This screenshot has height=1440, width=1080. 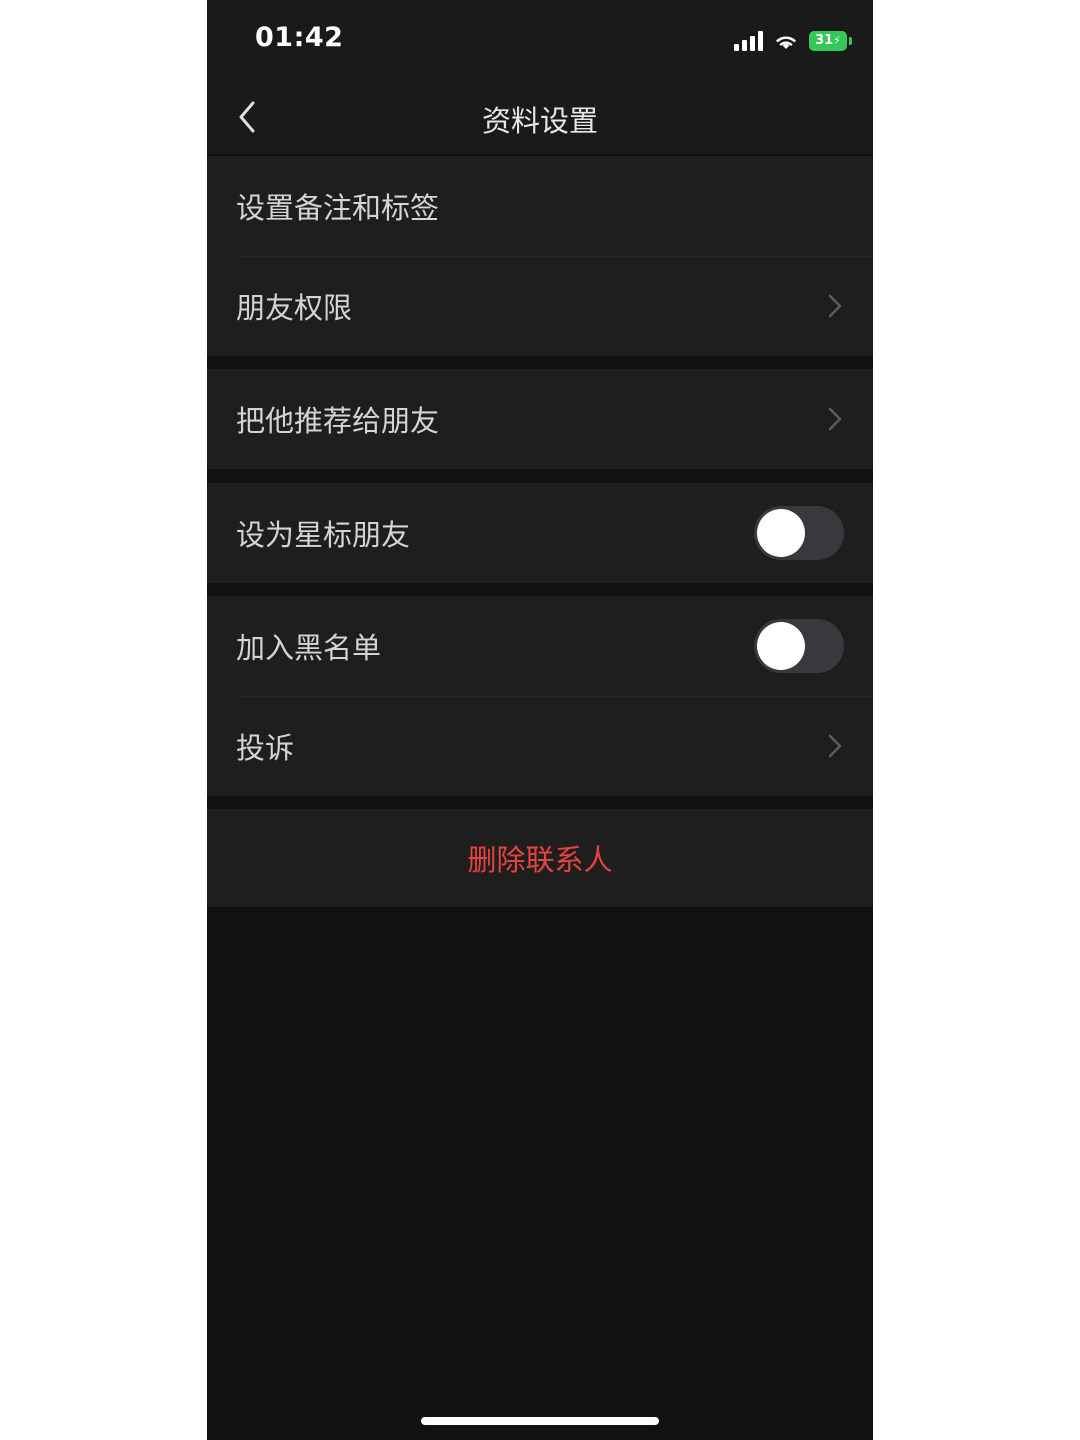 I want to click on delete-contact-button: 删除联系人, so click(x=540, y=858).